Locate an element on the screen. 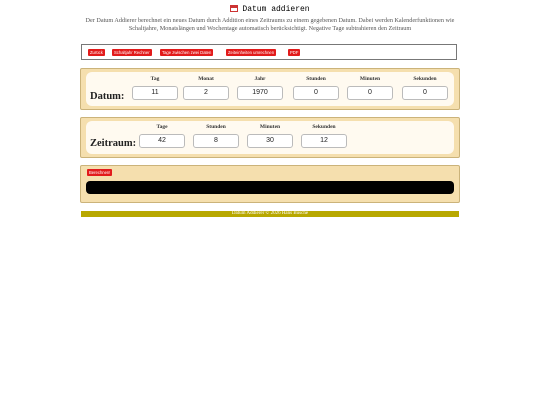  zeitraum-label: Zeitraum: is located at coordinates (113, 143).